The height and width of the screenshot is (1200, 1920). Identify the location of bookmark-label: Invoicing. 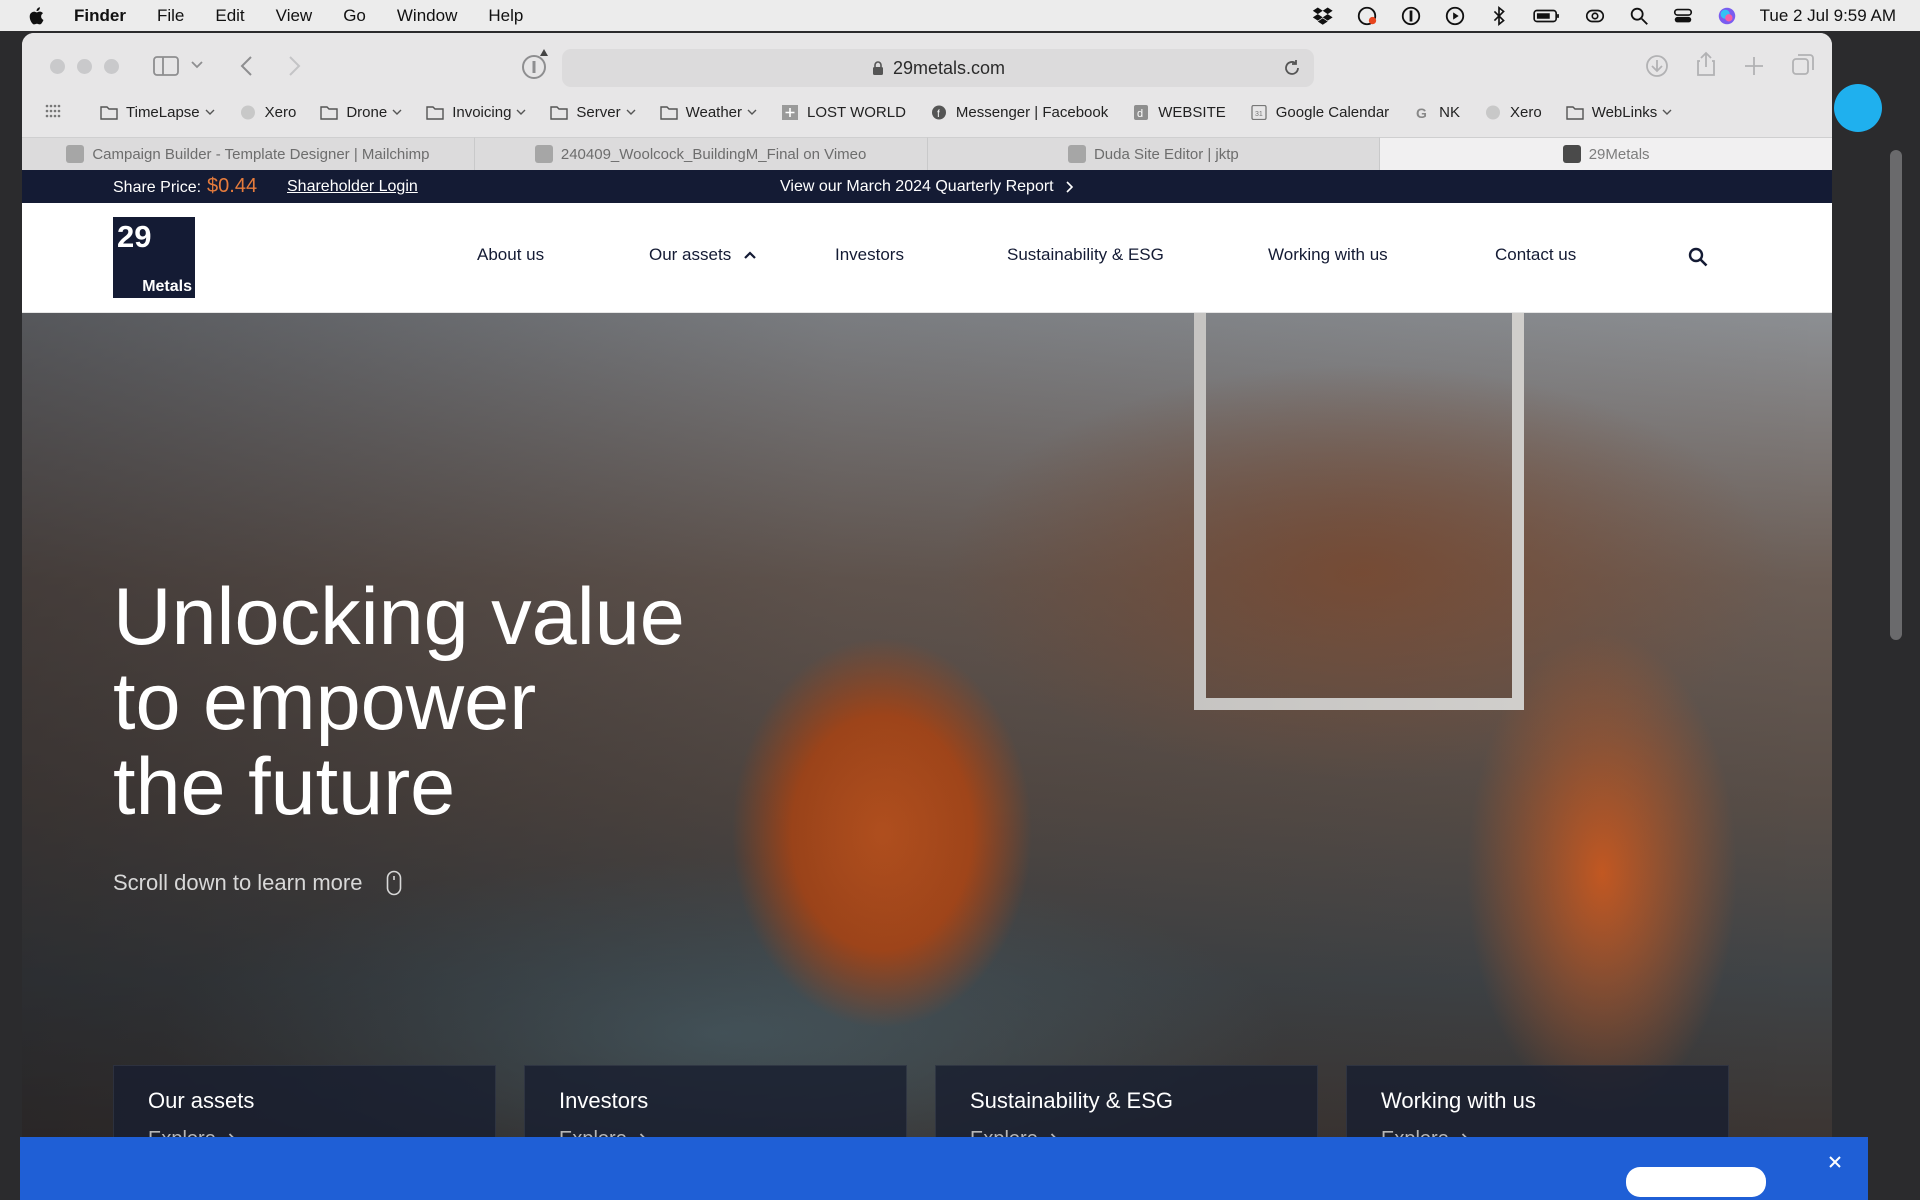
(482, 112).